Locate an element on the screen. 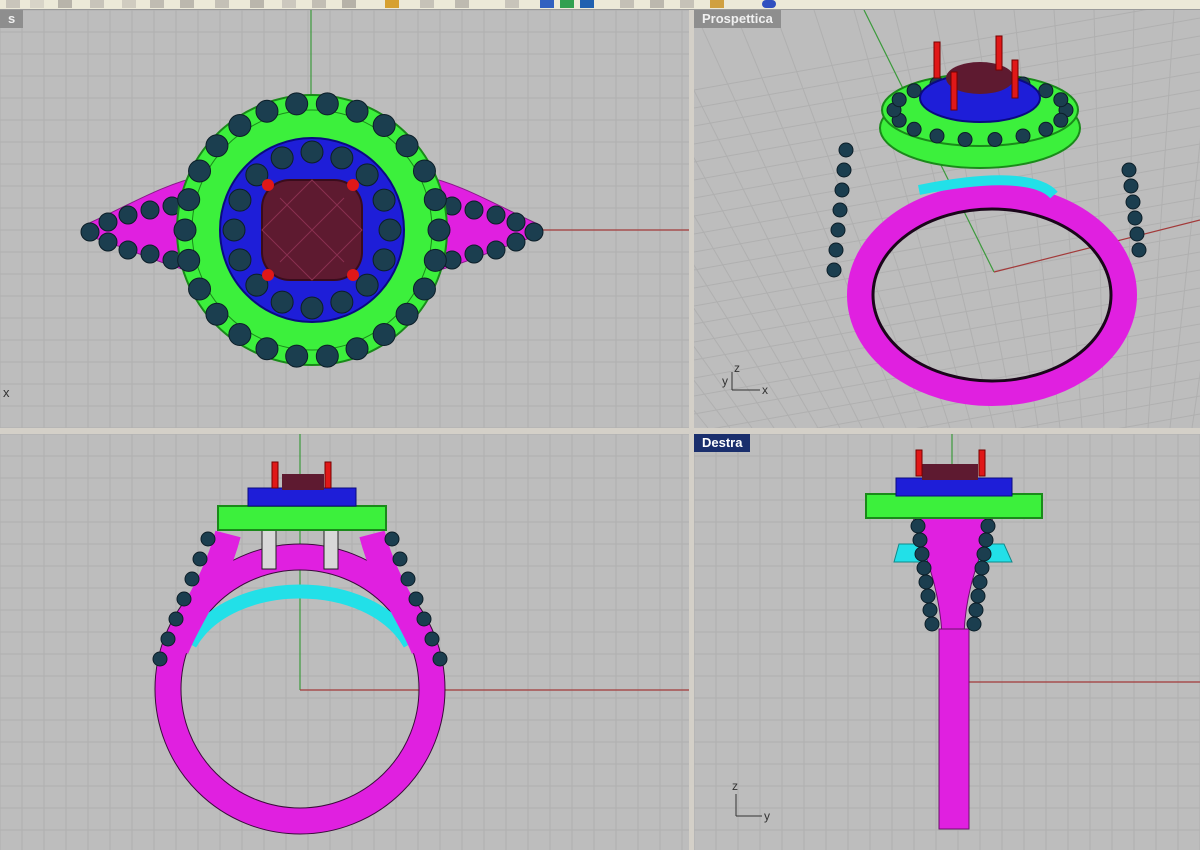 The width and height of the screenshot is (1200, 850). toolbar-button-lights is located at coordinates (657, 4).